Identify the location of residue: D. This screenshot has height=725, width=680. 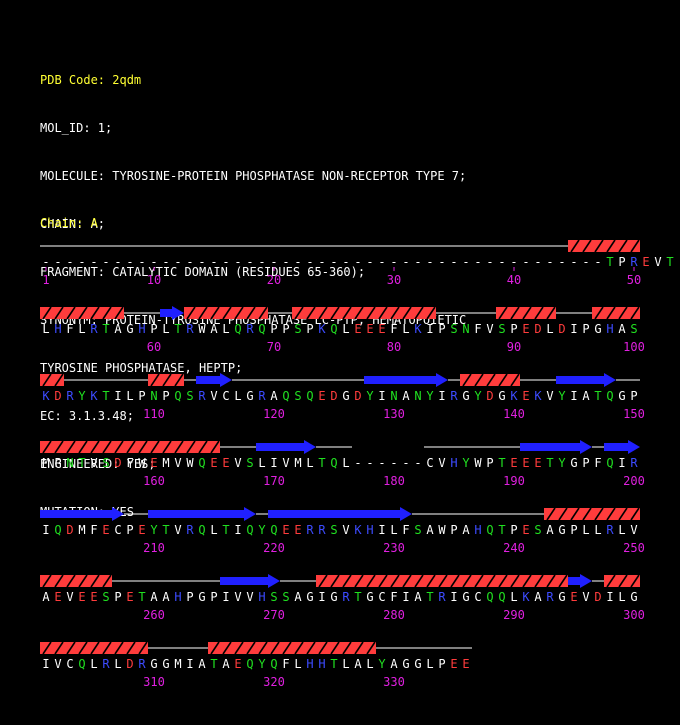
(357, 396).